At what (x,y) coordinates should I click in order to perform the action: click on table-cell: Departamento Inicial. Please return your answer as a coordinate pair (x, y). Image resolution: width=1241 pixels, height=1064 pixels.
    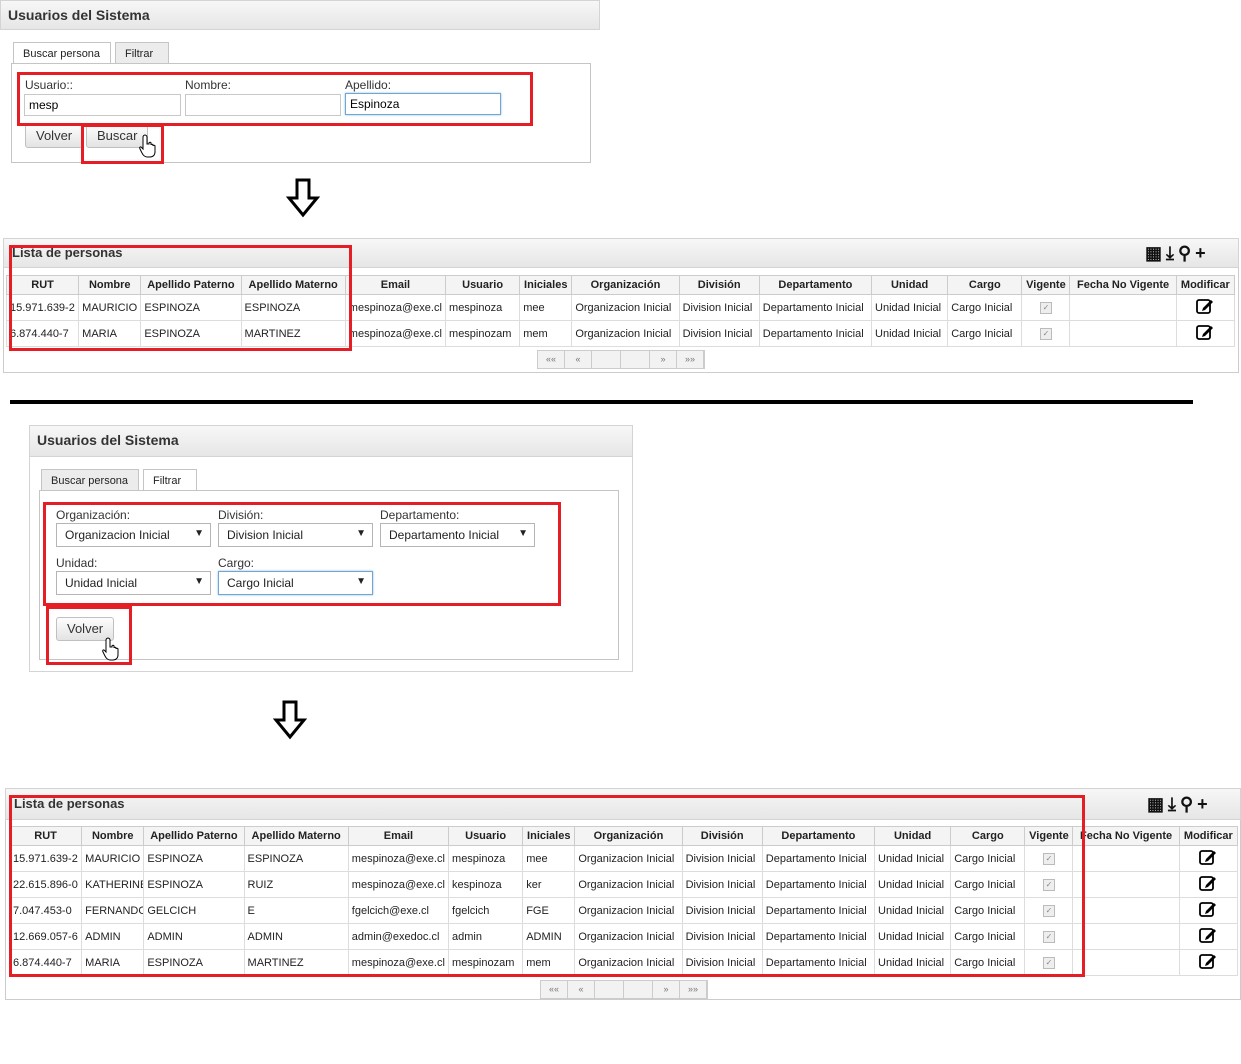
    Looking at the image, I should click on (818, 858).